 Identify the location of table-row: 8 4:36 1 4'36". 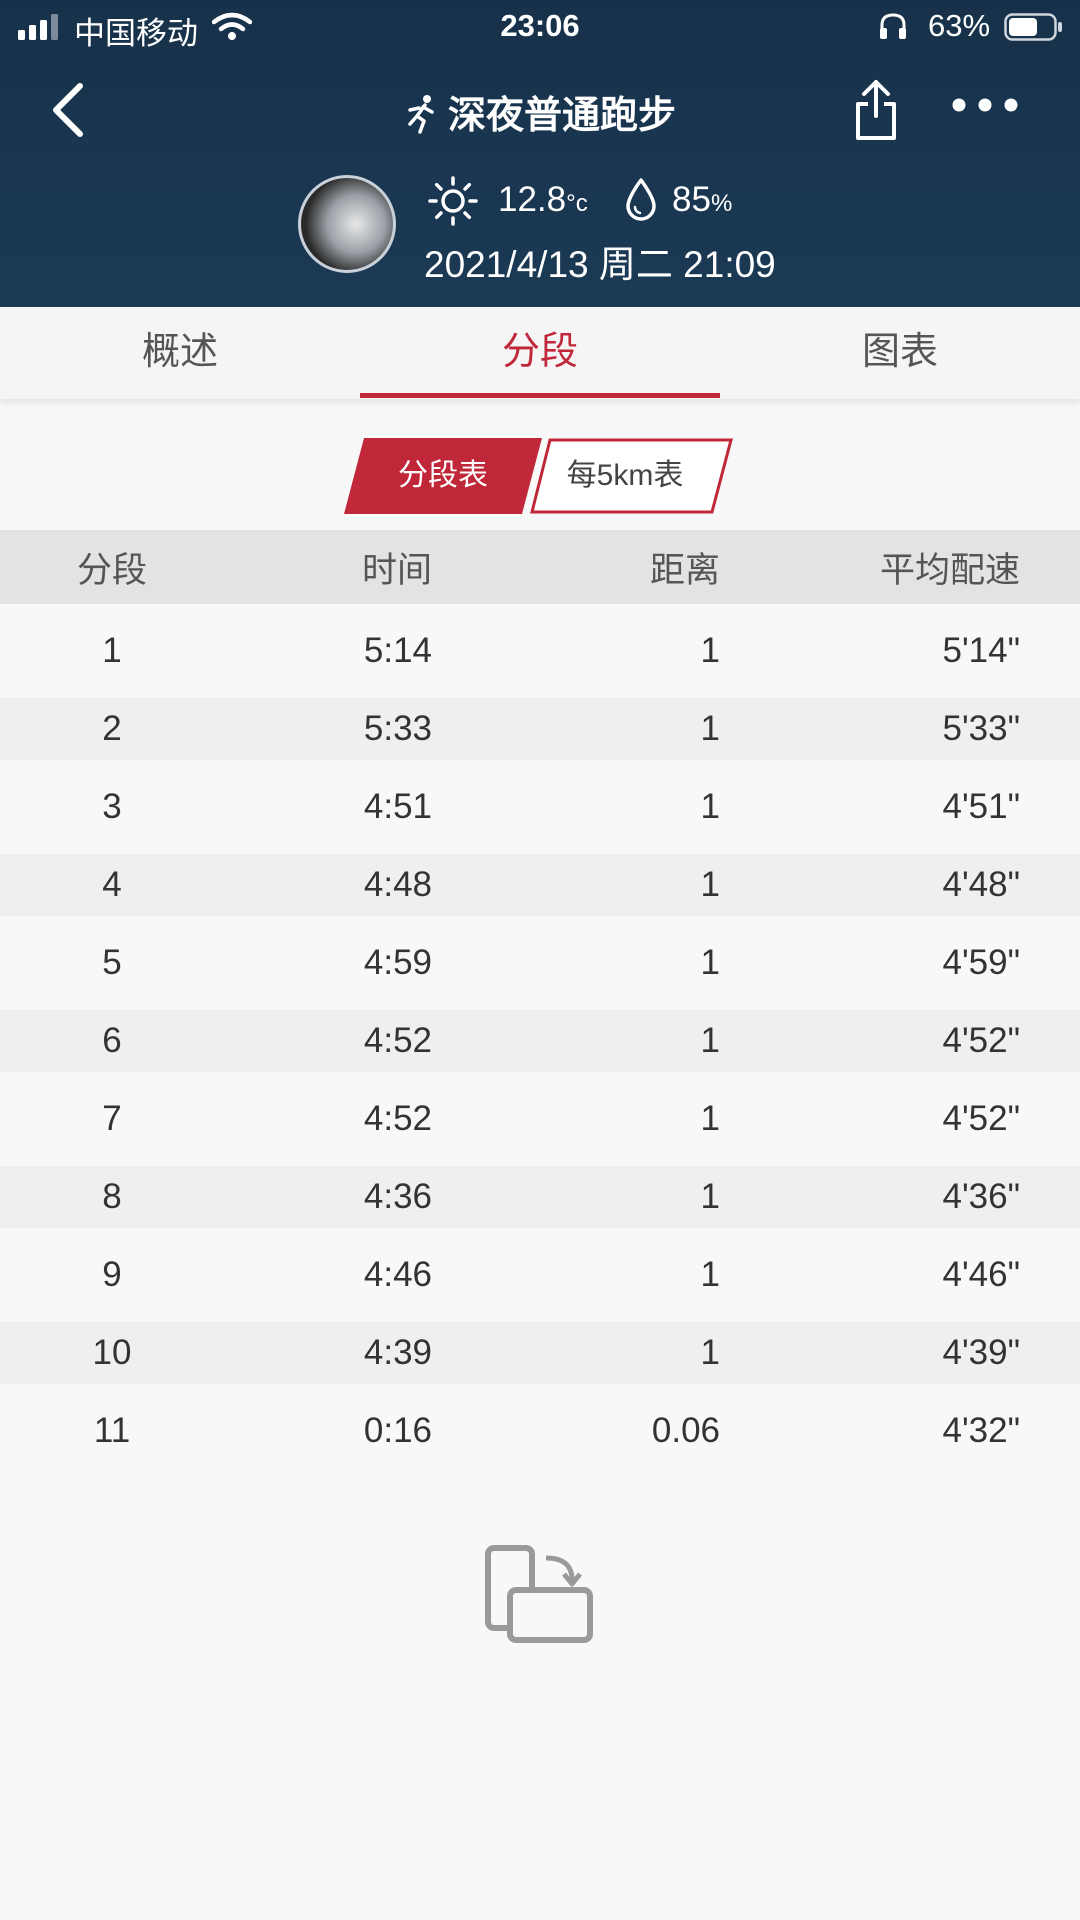
(540, 1197).